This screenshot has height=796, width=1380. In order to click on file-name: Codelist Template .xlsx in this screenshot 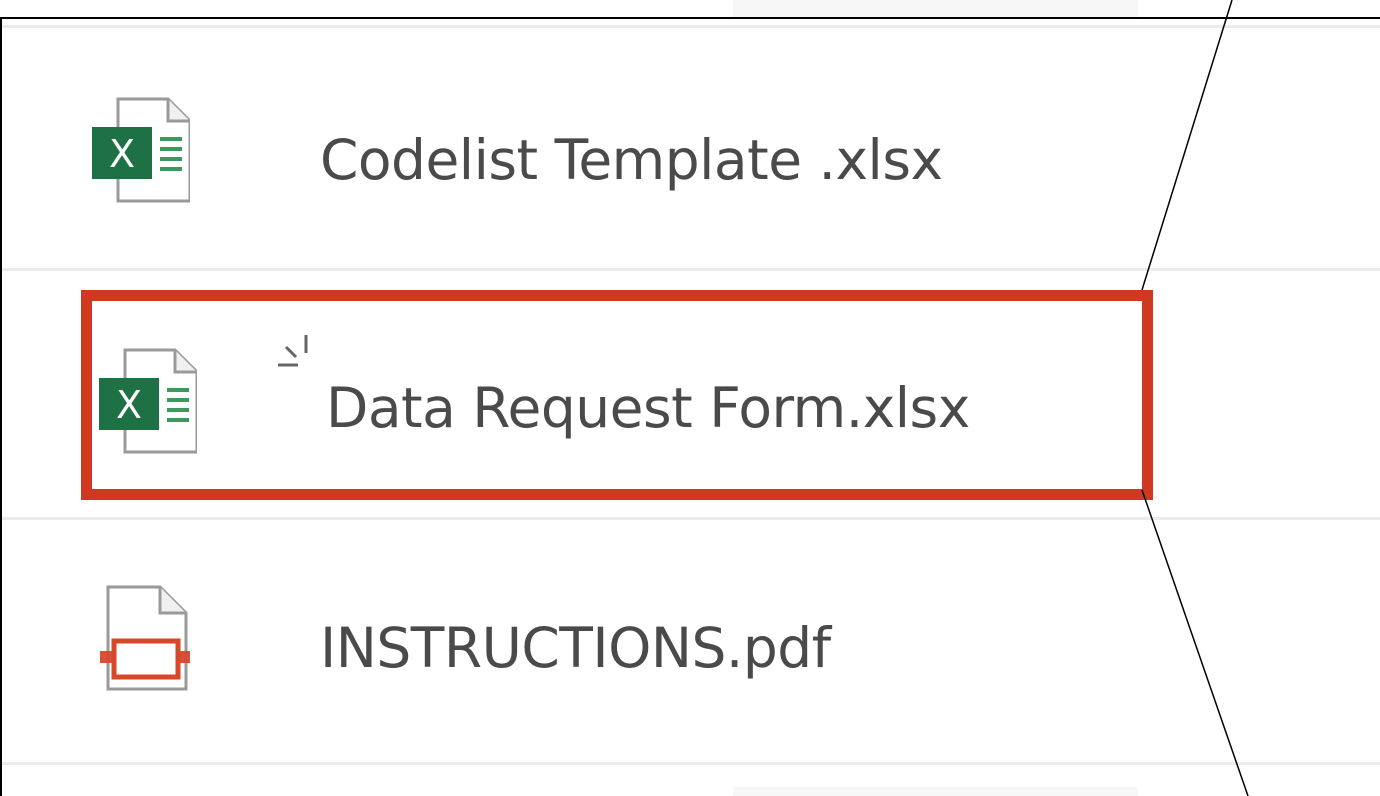, I will do `click(631, 160)`.